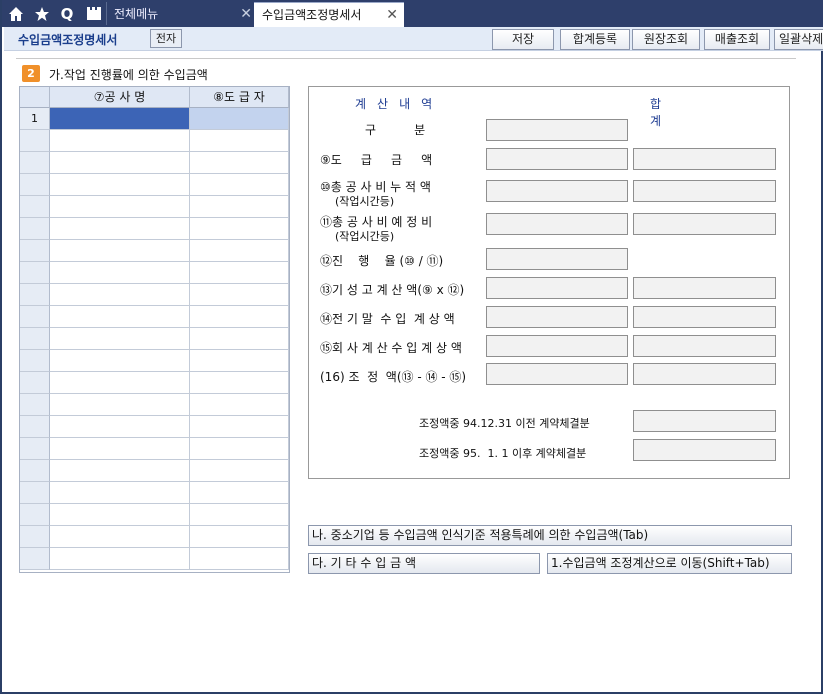 This screenshot has height=694, width=823. Describe the element at coordinates (704, 450) in the screenshot. I see `after-1995-field` at that location.